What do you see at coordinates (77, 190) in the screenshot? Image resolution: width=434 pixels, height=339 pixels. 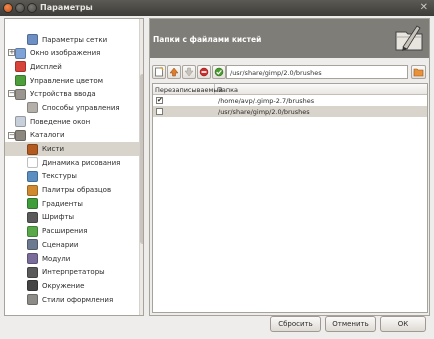 I see `tree-item-label: Палитры образцов` at bounding box center [77, 190].